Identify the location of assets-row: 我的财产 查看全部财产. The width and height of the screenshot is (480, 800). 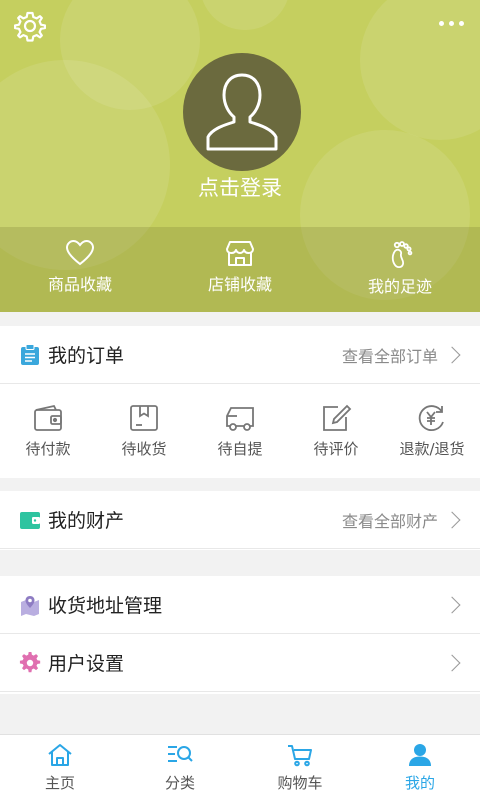
(240, 520).